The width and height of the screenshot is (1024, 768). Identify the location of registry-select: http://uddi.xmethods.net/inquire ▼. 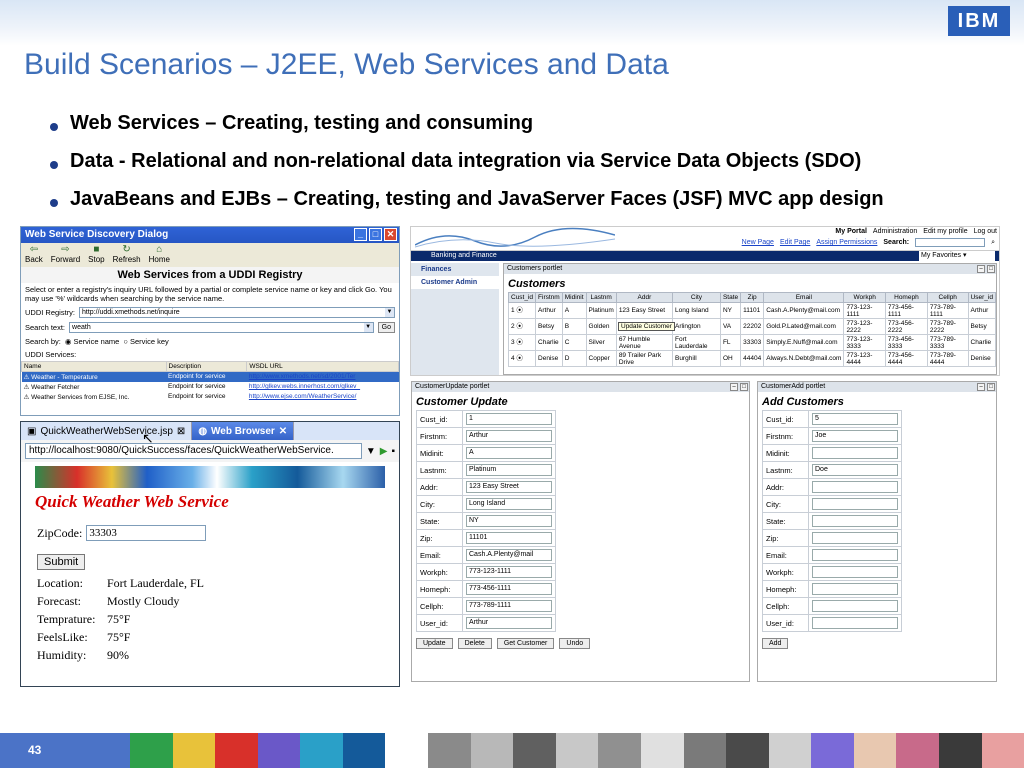
(237, 312).